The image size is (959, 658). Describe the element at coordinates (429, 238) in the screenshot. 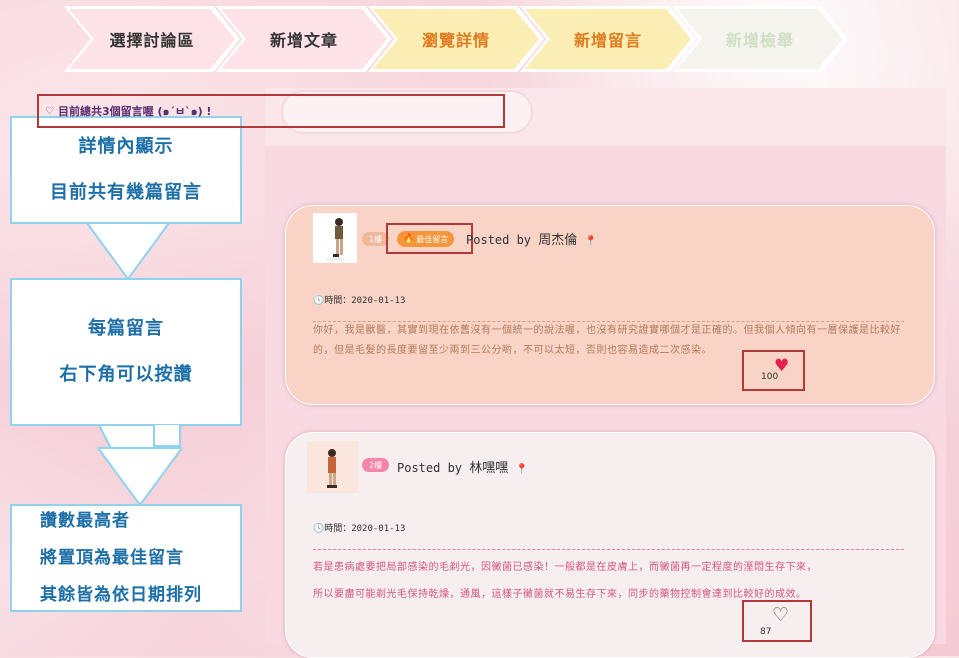

I see `highlight-best-badge` at that location.